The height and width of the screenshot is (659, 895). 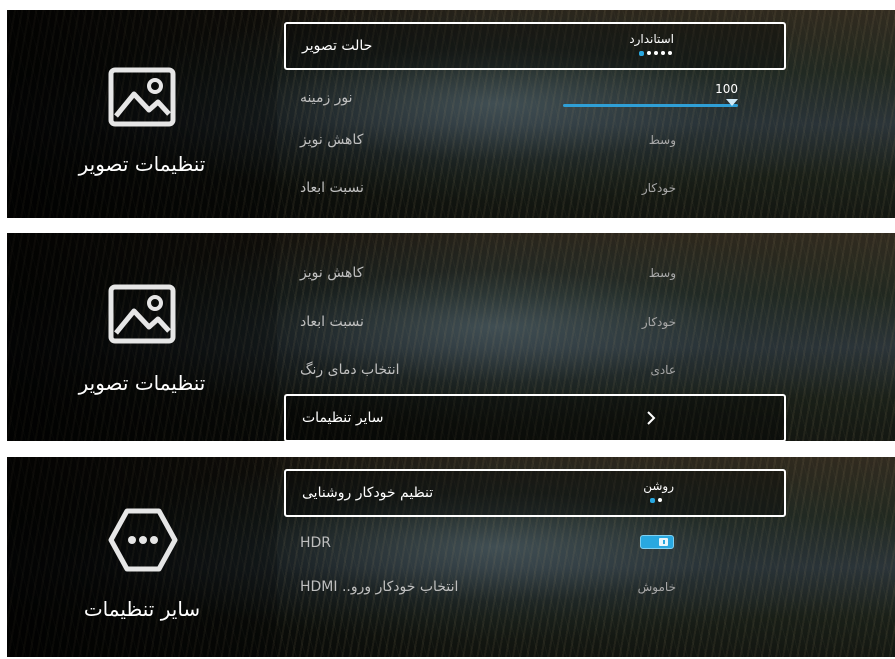 I want to click on menu-item-picture-mode: حالت تصویر استاندارد, so click(x=535, y=46).